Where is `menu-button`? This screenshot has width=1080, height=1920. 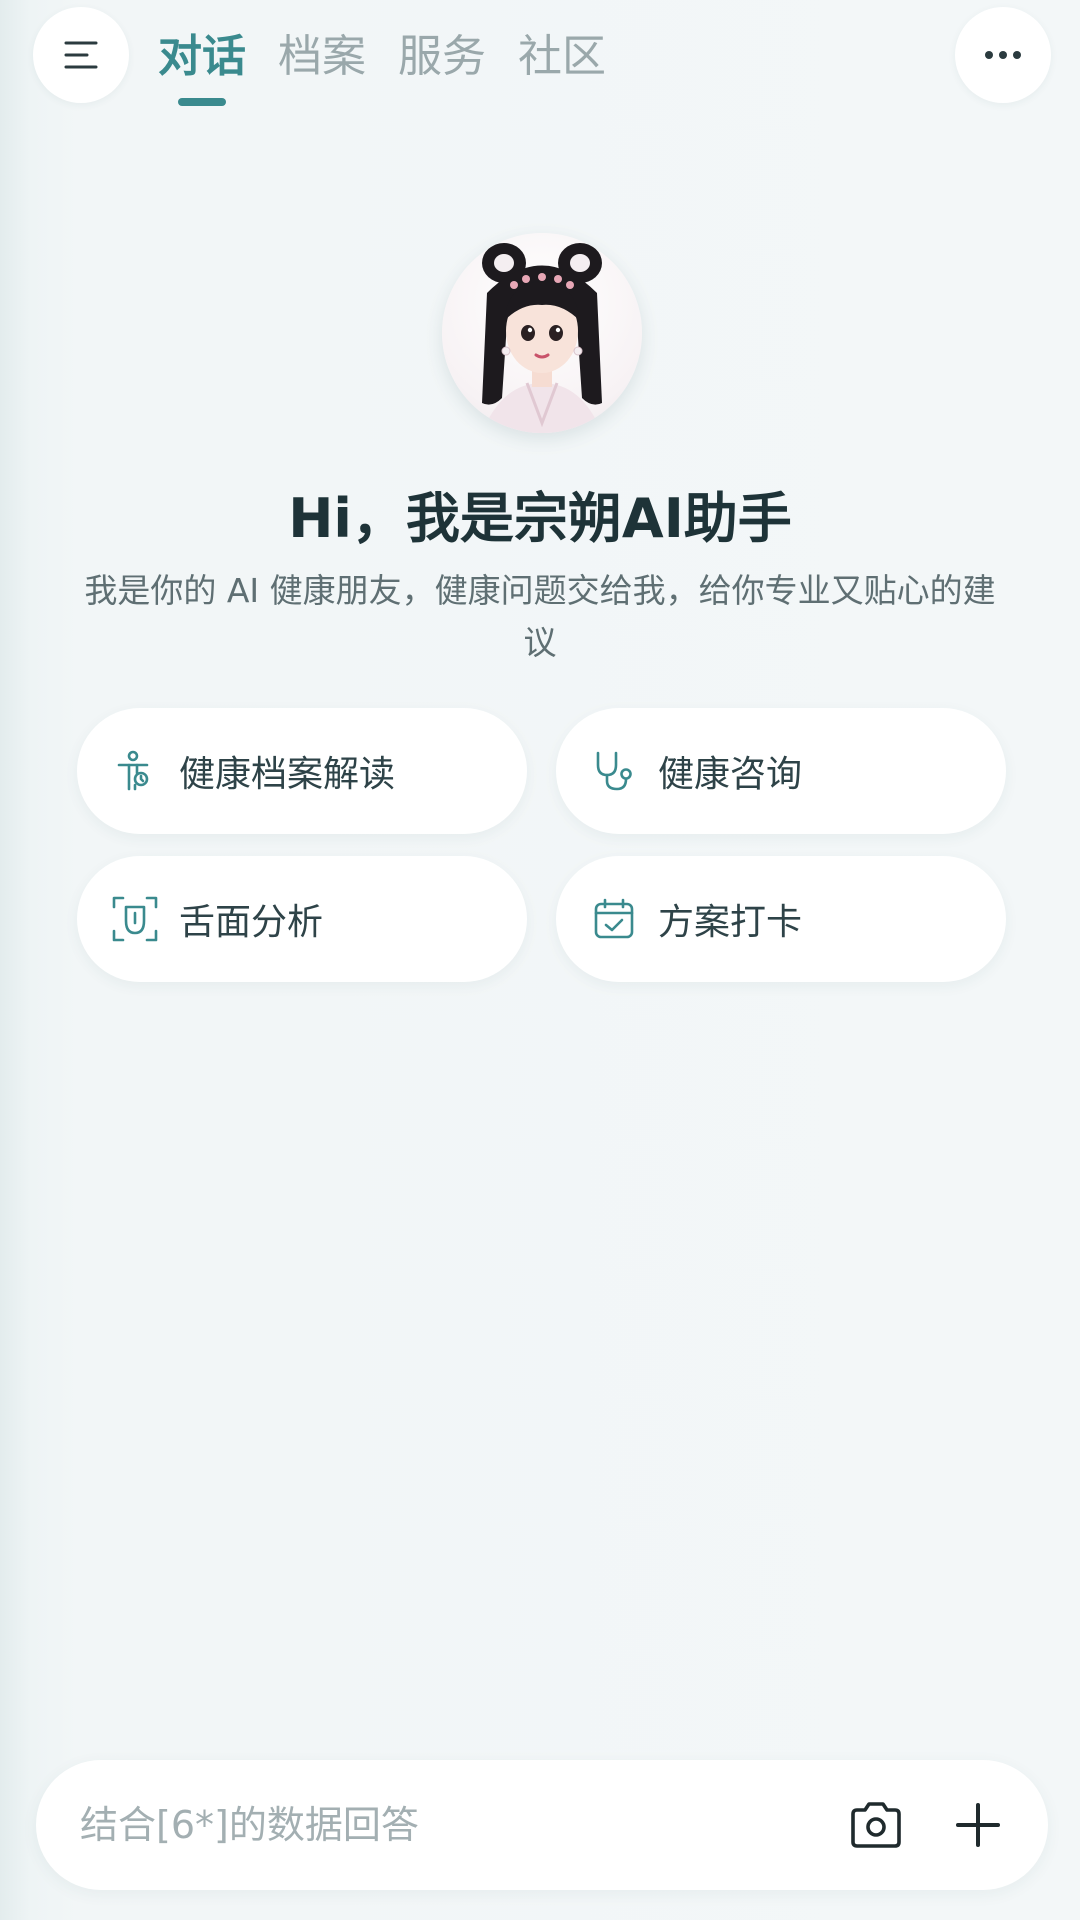 menu-button is located at coordinates (81, 55).